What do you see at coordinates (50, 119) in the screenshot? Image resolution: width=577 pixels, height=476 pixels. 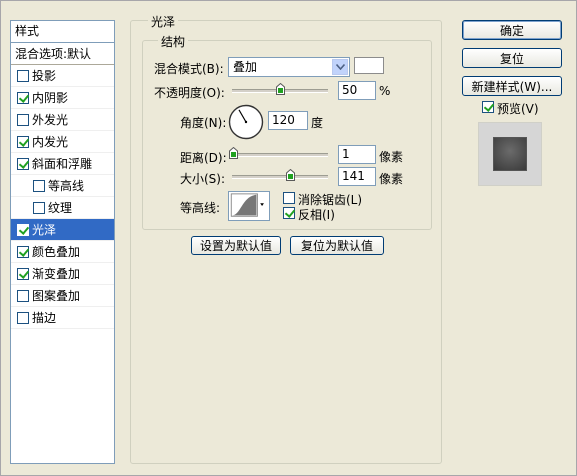 I see `style-item-label: 外发光` at bounding box center [50, 119].